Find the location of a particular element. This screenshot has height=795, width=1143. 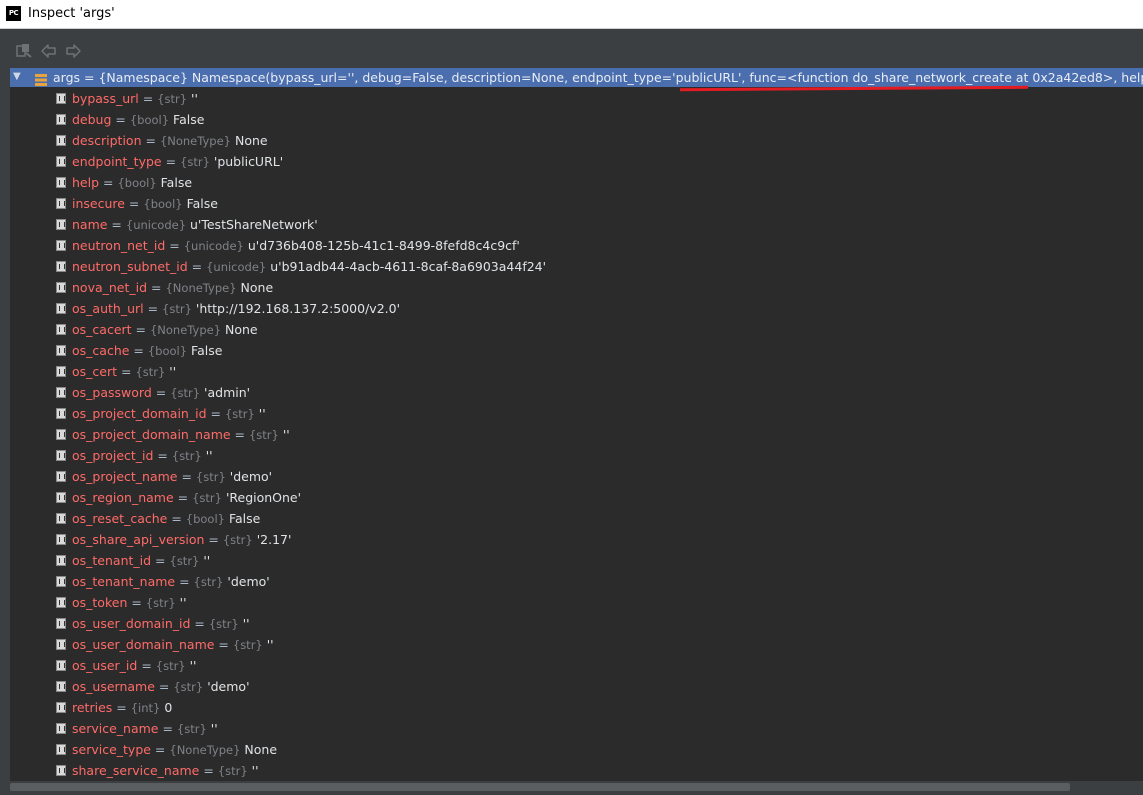

tree-row: os_user_domain_id = {str} '' is located at coordinates (576, 624).